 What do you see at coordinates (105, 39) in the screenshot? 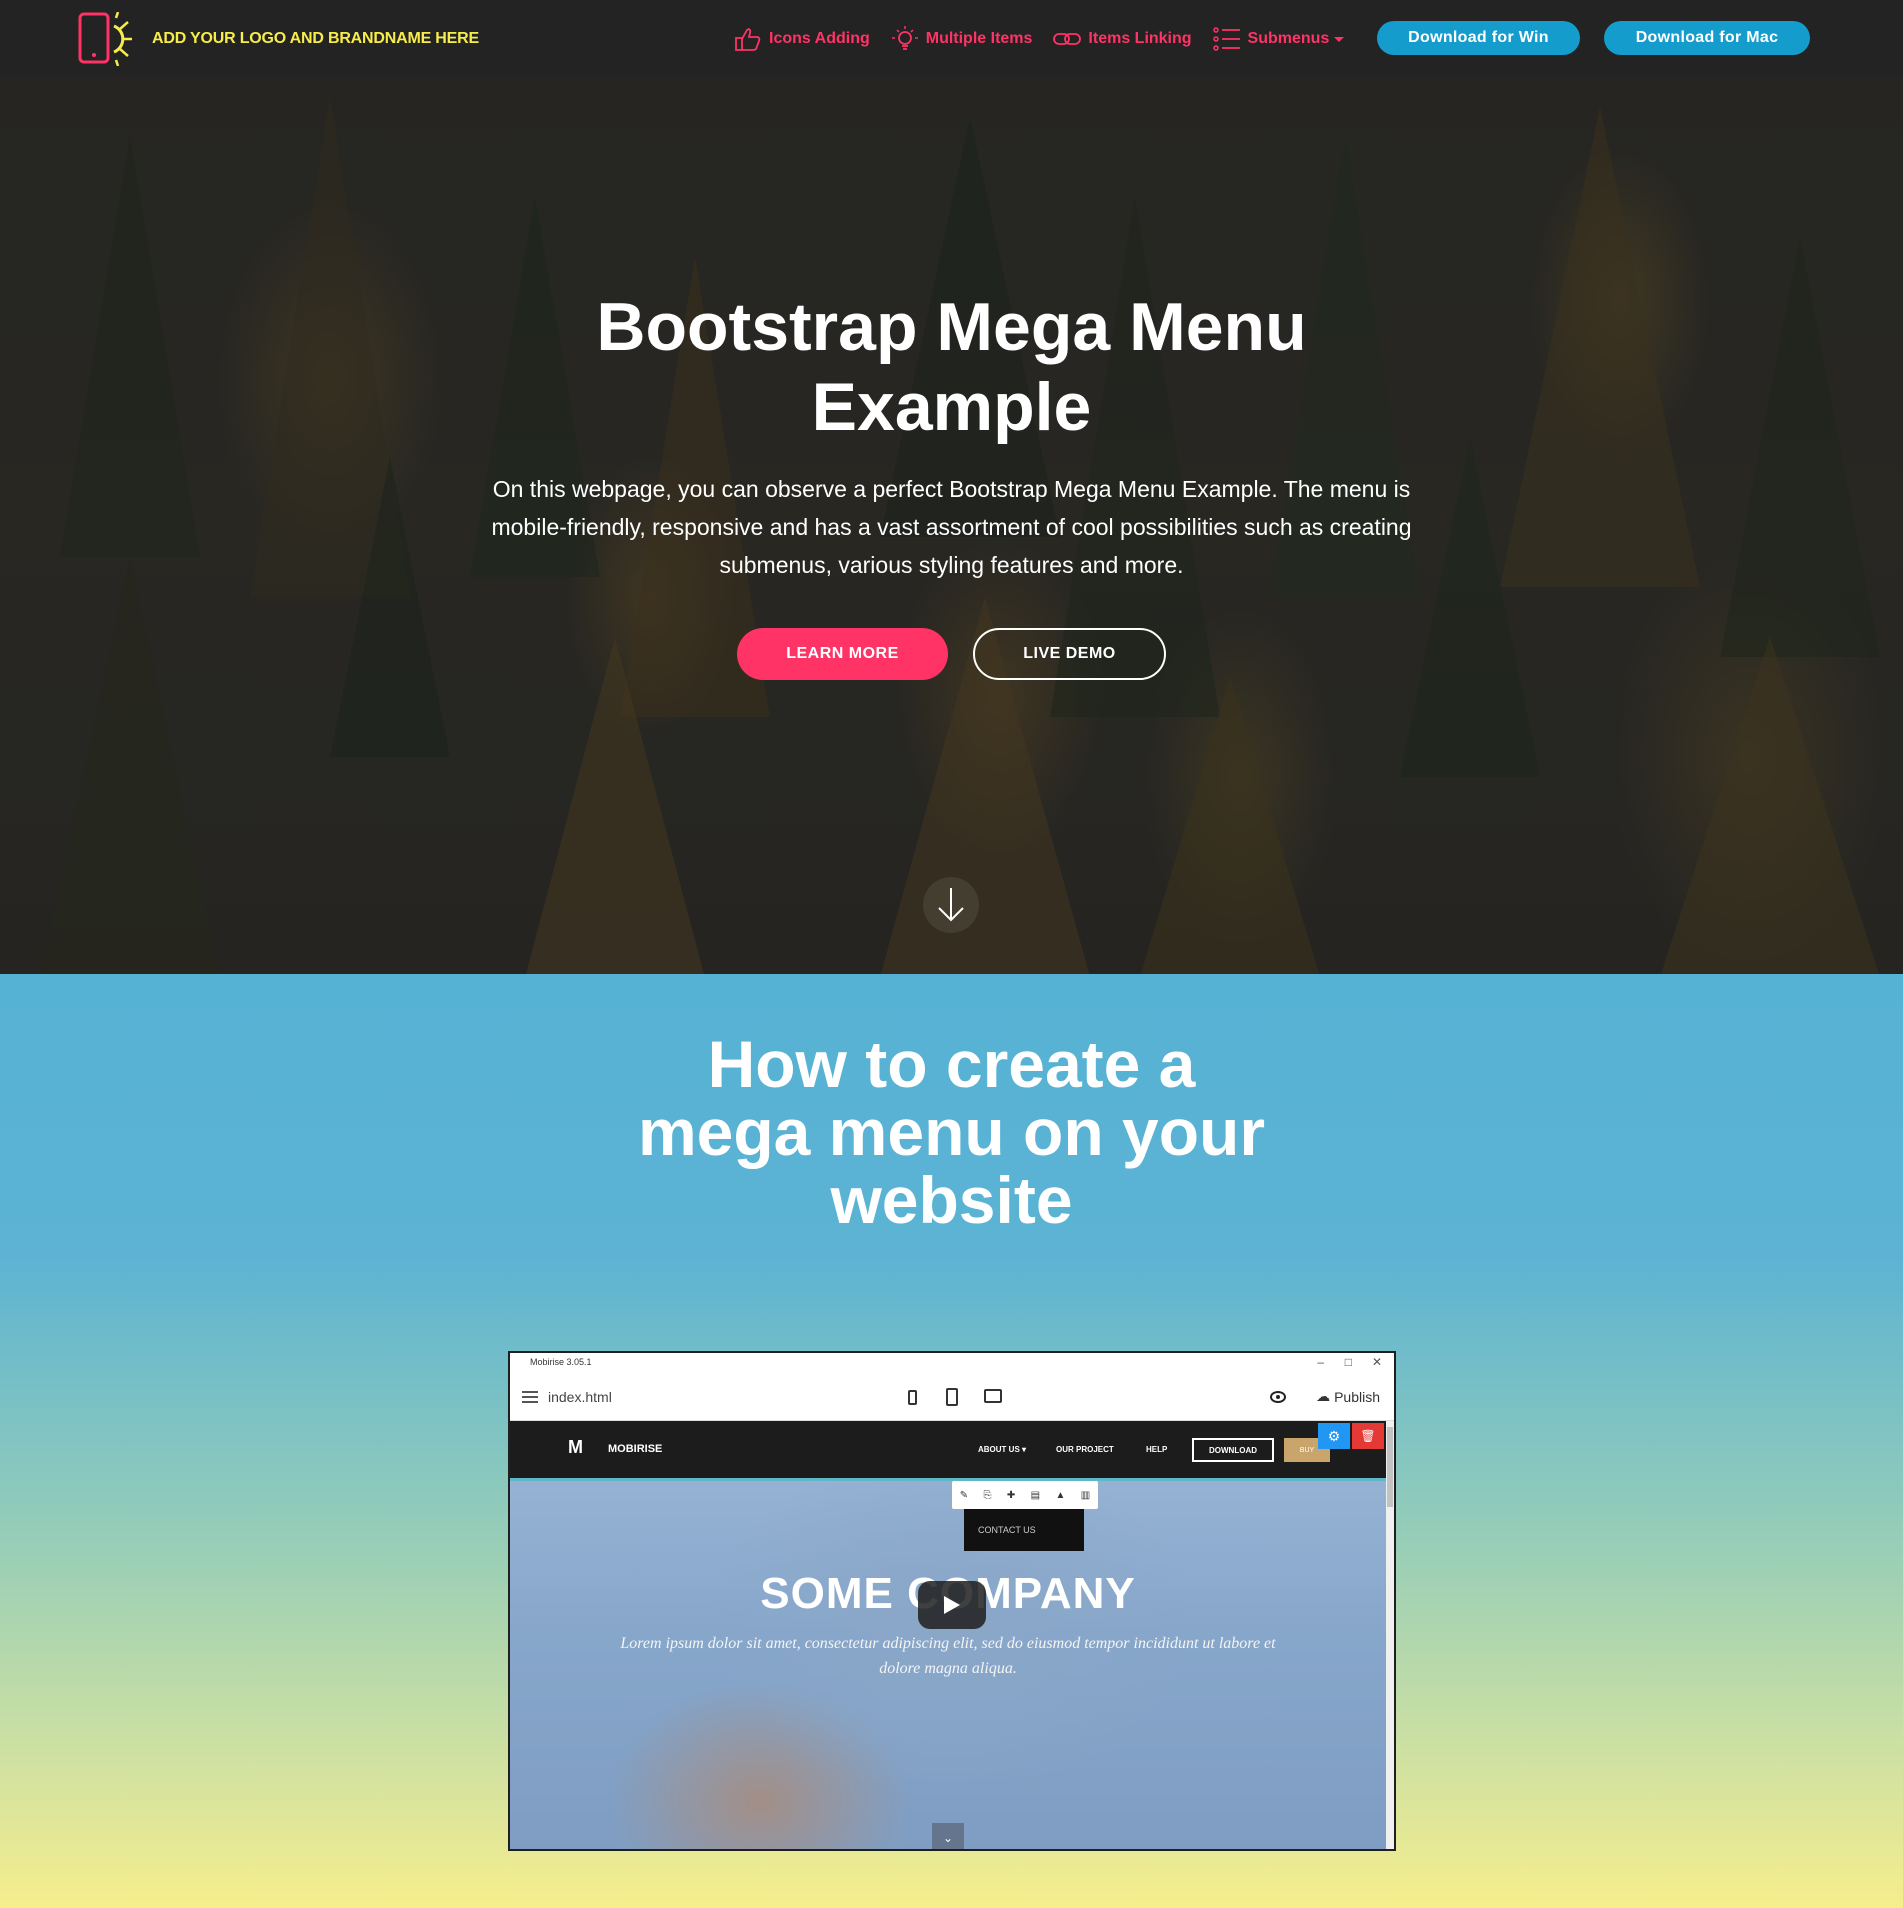
I see `brand-logo-icon` at bounding box center [105, 39].